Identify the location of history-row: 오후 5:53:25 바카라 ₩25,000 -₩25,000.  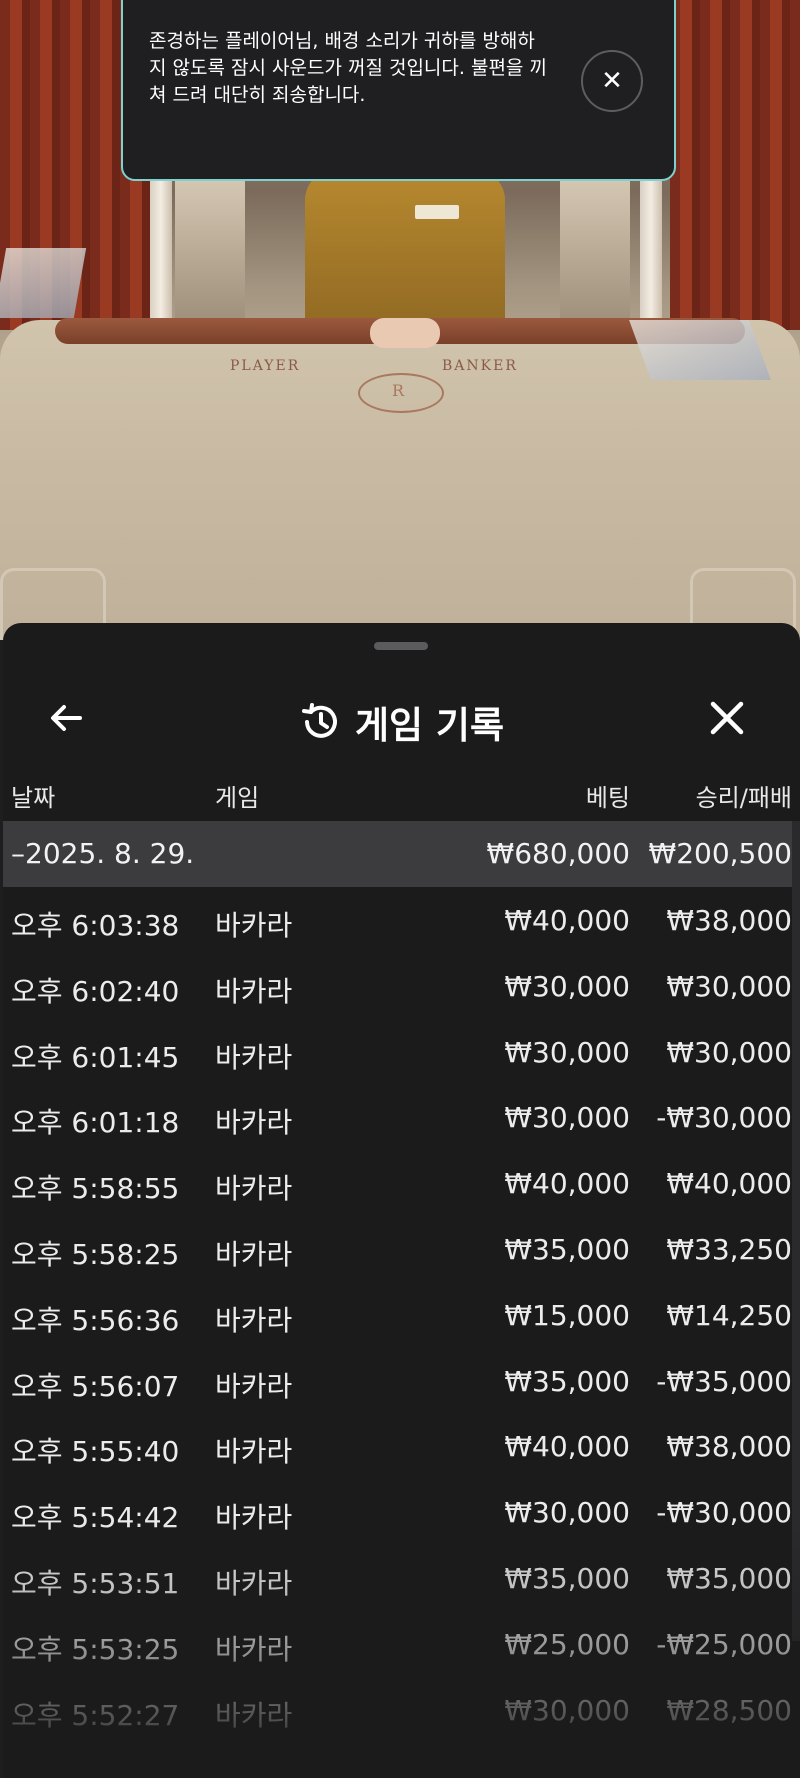
(401, 1644).